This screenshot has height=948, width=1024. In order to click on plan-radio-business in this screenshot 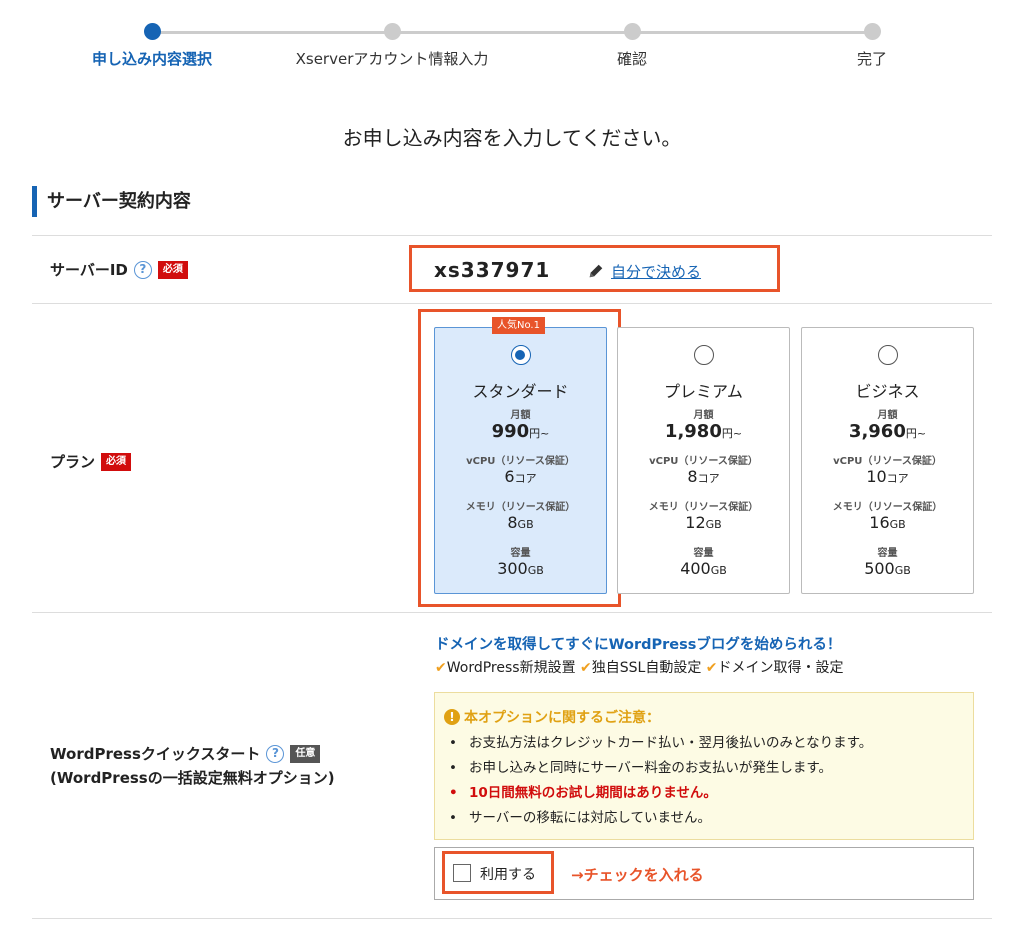, I will do `click(887, 355)`.